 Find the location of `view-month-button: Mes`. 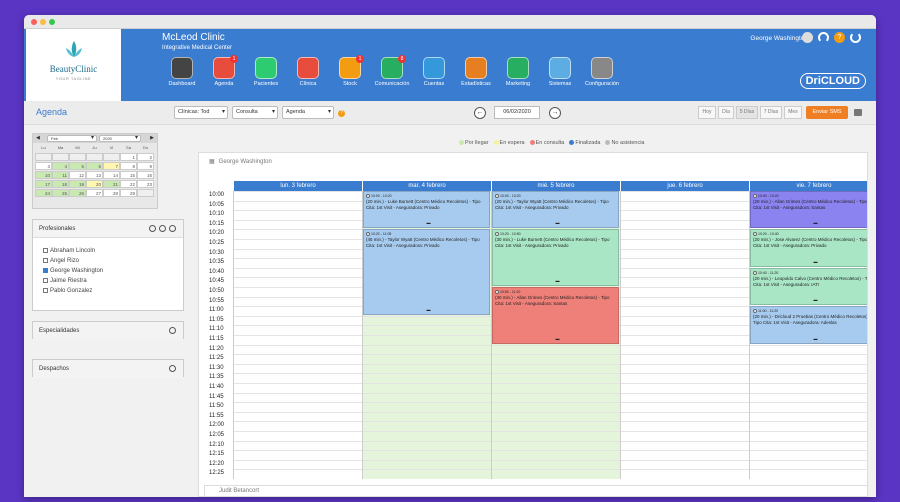

view-month-button: Mes is located at coordinates (793, 112).